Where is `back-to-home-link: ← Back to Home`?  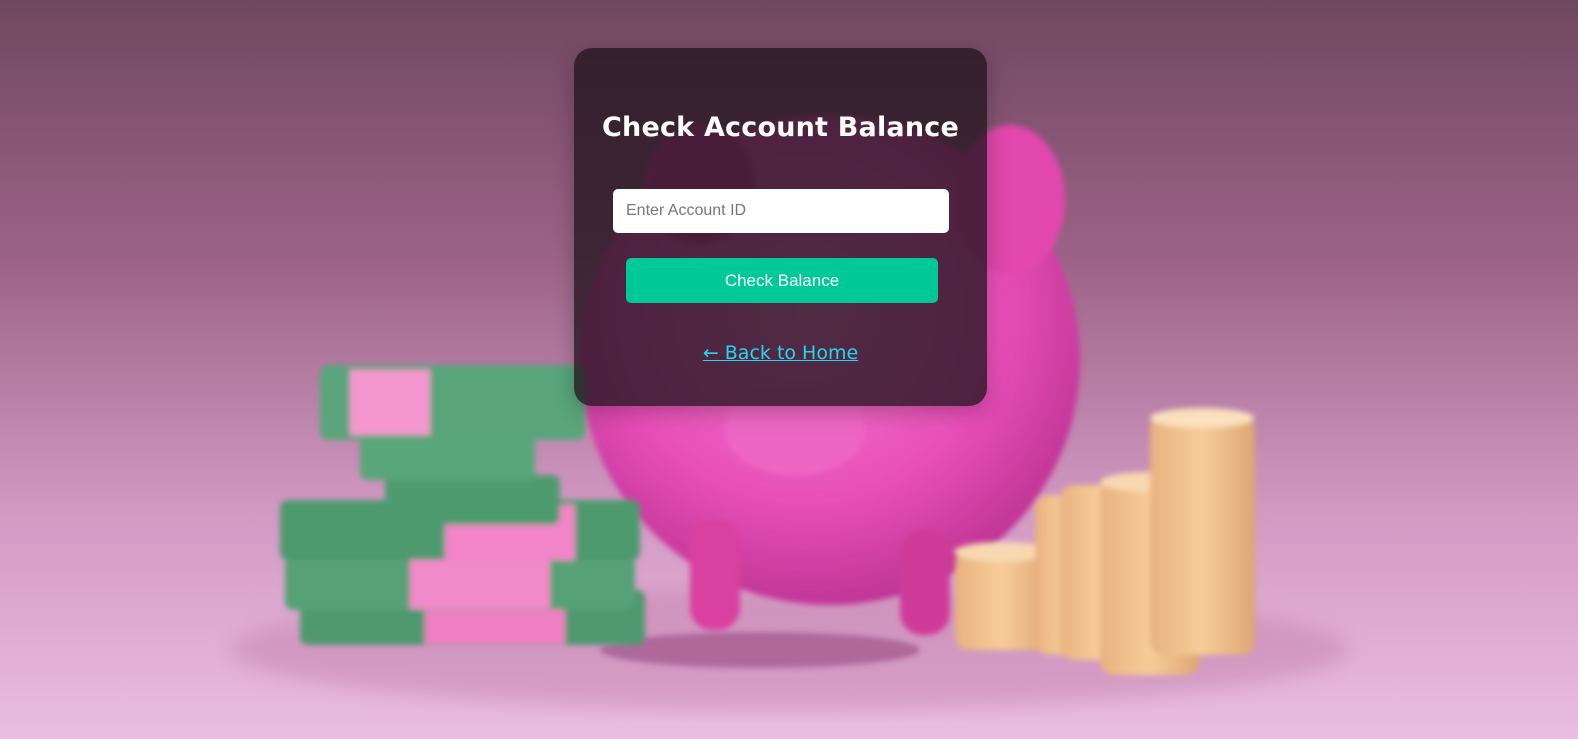 back-to-home-link: ← Back to Home is located at coordinates (780, 353).